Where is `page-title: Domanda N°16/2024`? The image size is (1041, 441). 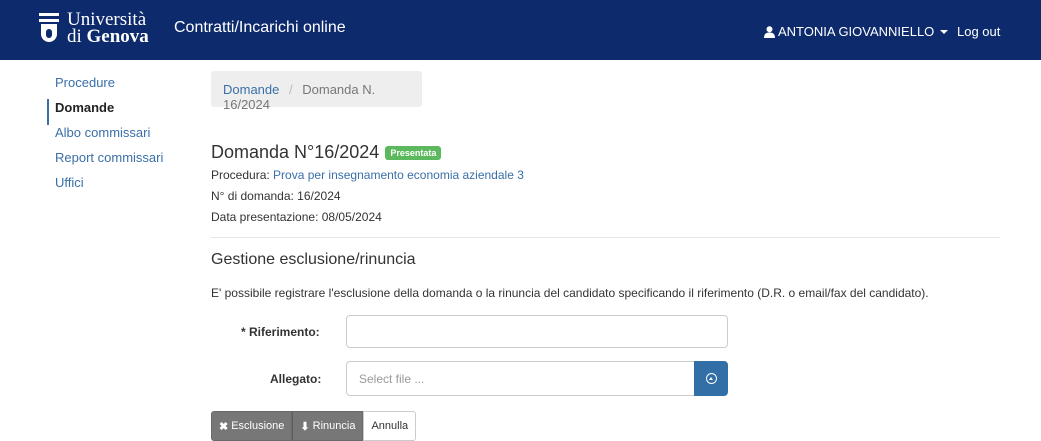 page-title: Domanda N°16/2024 is located at coordinates (295, 152).